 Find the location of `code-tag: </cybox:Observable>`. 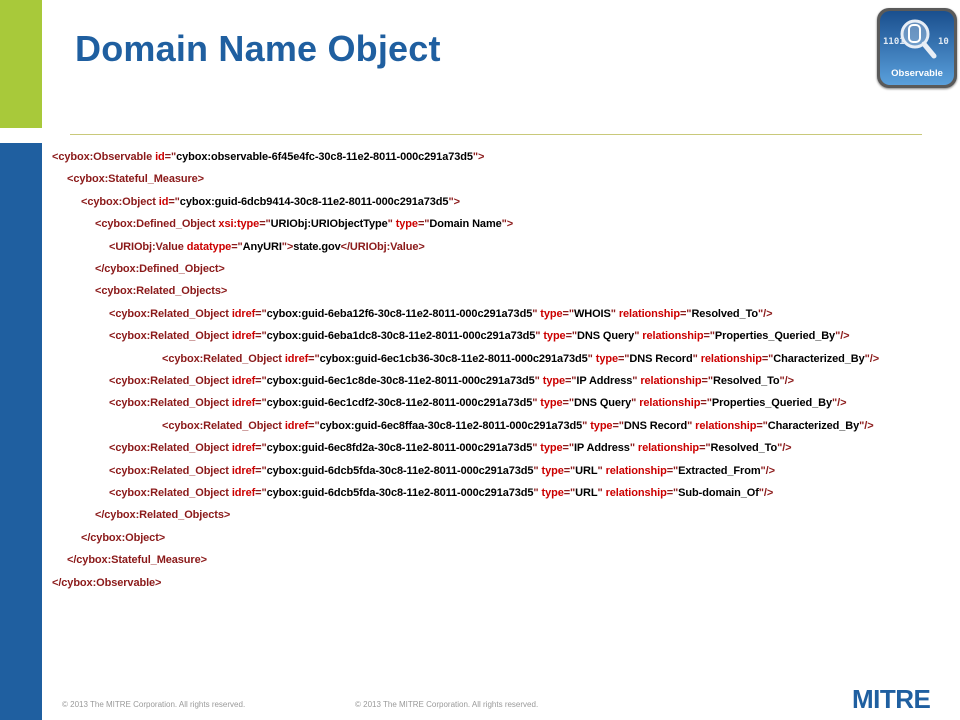

code-tag: </cybox:Observable> is located at coordinates (107, 582).